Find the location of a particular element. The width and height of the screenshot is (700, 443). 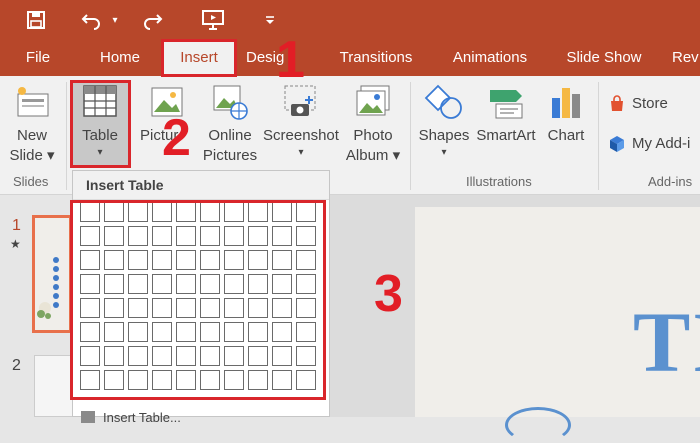

online-pictures-icon is located at coordinates (230, 102).